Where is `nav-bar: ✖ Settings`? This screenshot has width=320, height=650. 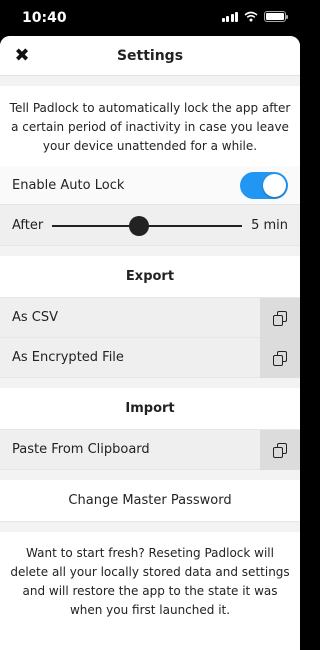 nav-bar: ✖ Settings is located at coordinates (150, 56).